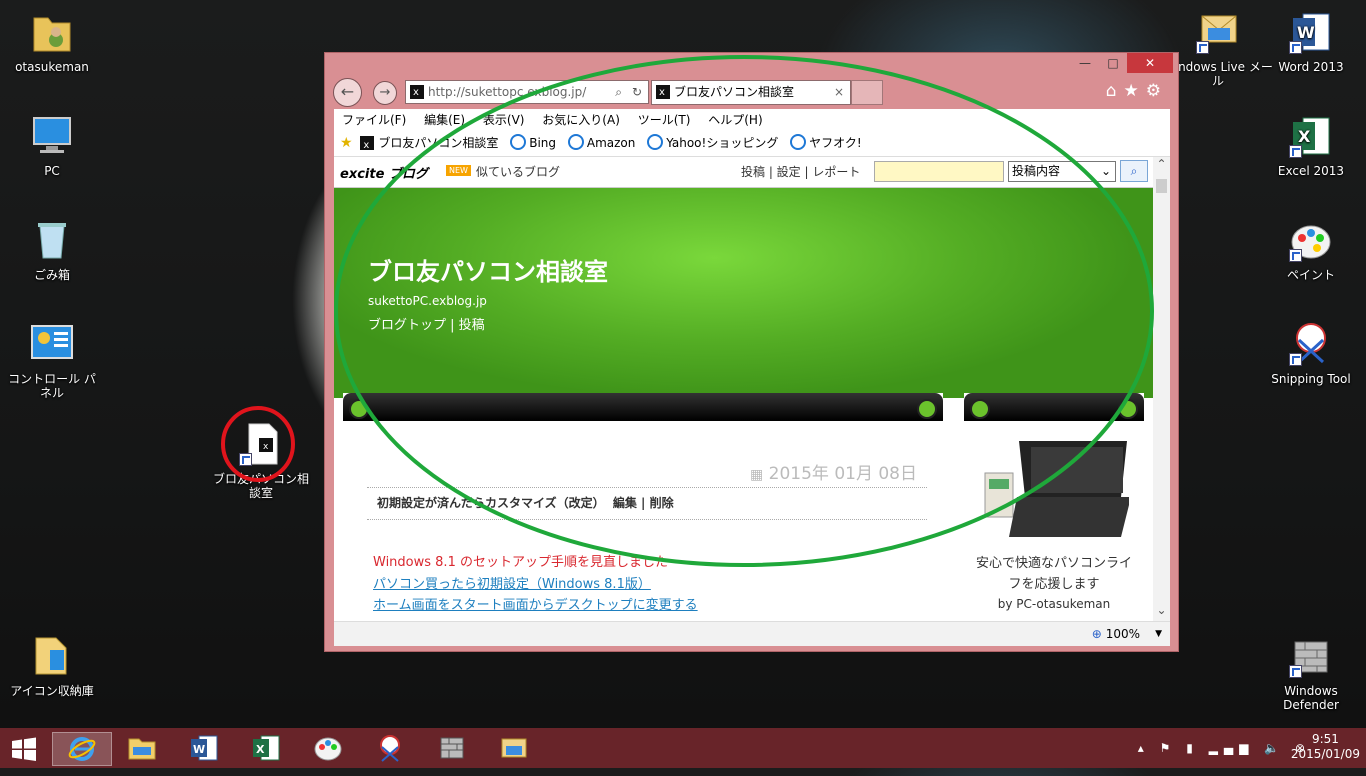 Image resolution: width=1366 pixels, height=776 pixels. What do you see at coordinates (1311, 240) in the screenshot?
I see `paint-palette-icon` at bounding box center [1311, 240].